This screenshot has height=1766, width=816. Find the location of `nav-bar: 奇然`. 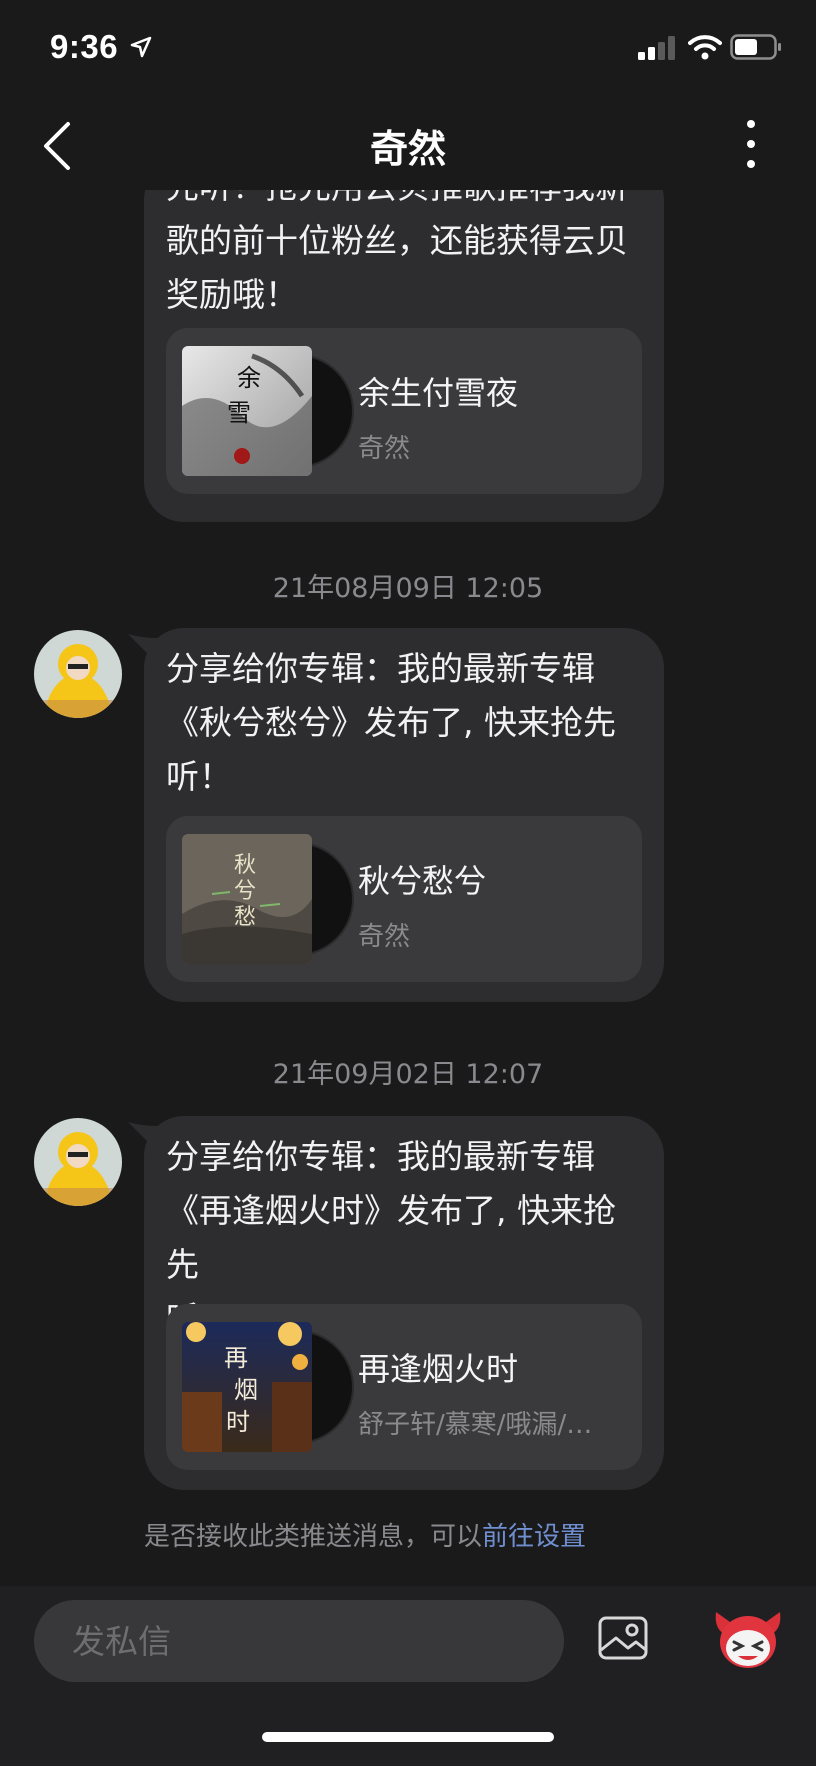

nav-bar: 奇然 is located at coordinates (408, 145).